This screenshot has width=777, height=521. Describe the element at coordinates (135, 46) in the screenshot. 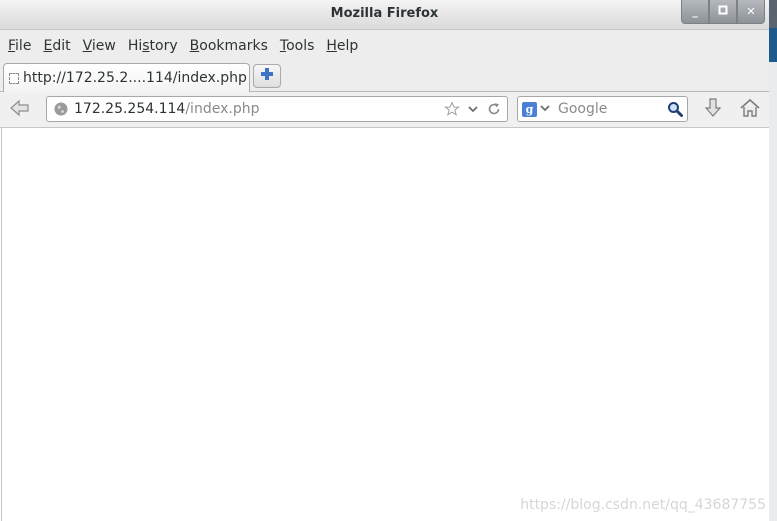

I see `menu-history-prefix: Hi` at that location.